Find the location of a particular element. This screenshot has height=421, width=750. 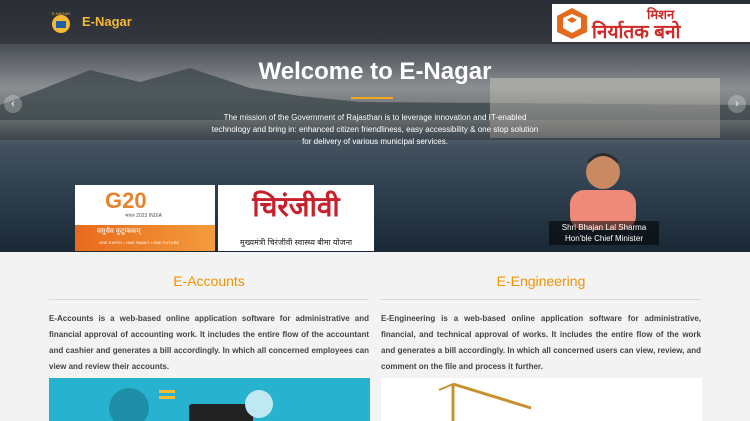

logo-text: E-NAGAR is located at coordinates (61, 13).